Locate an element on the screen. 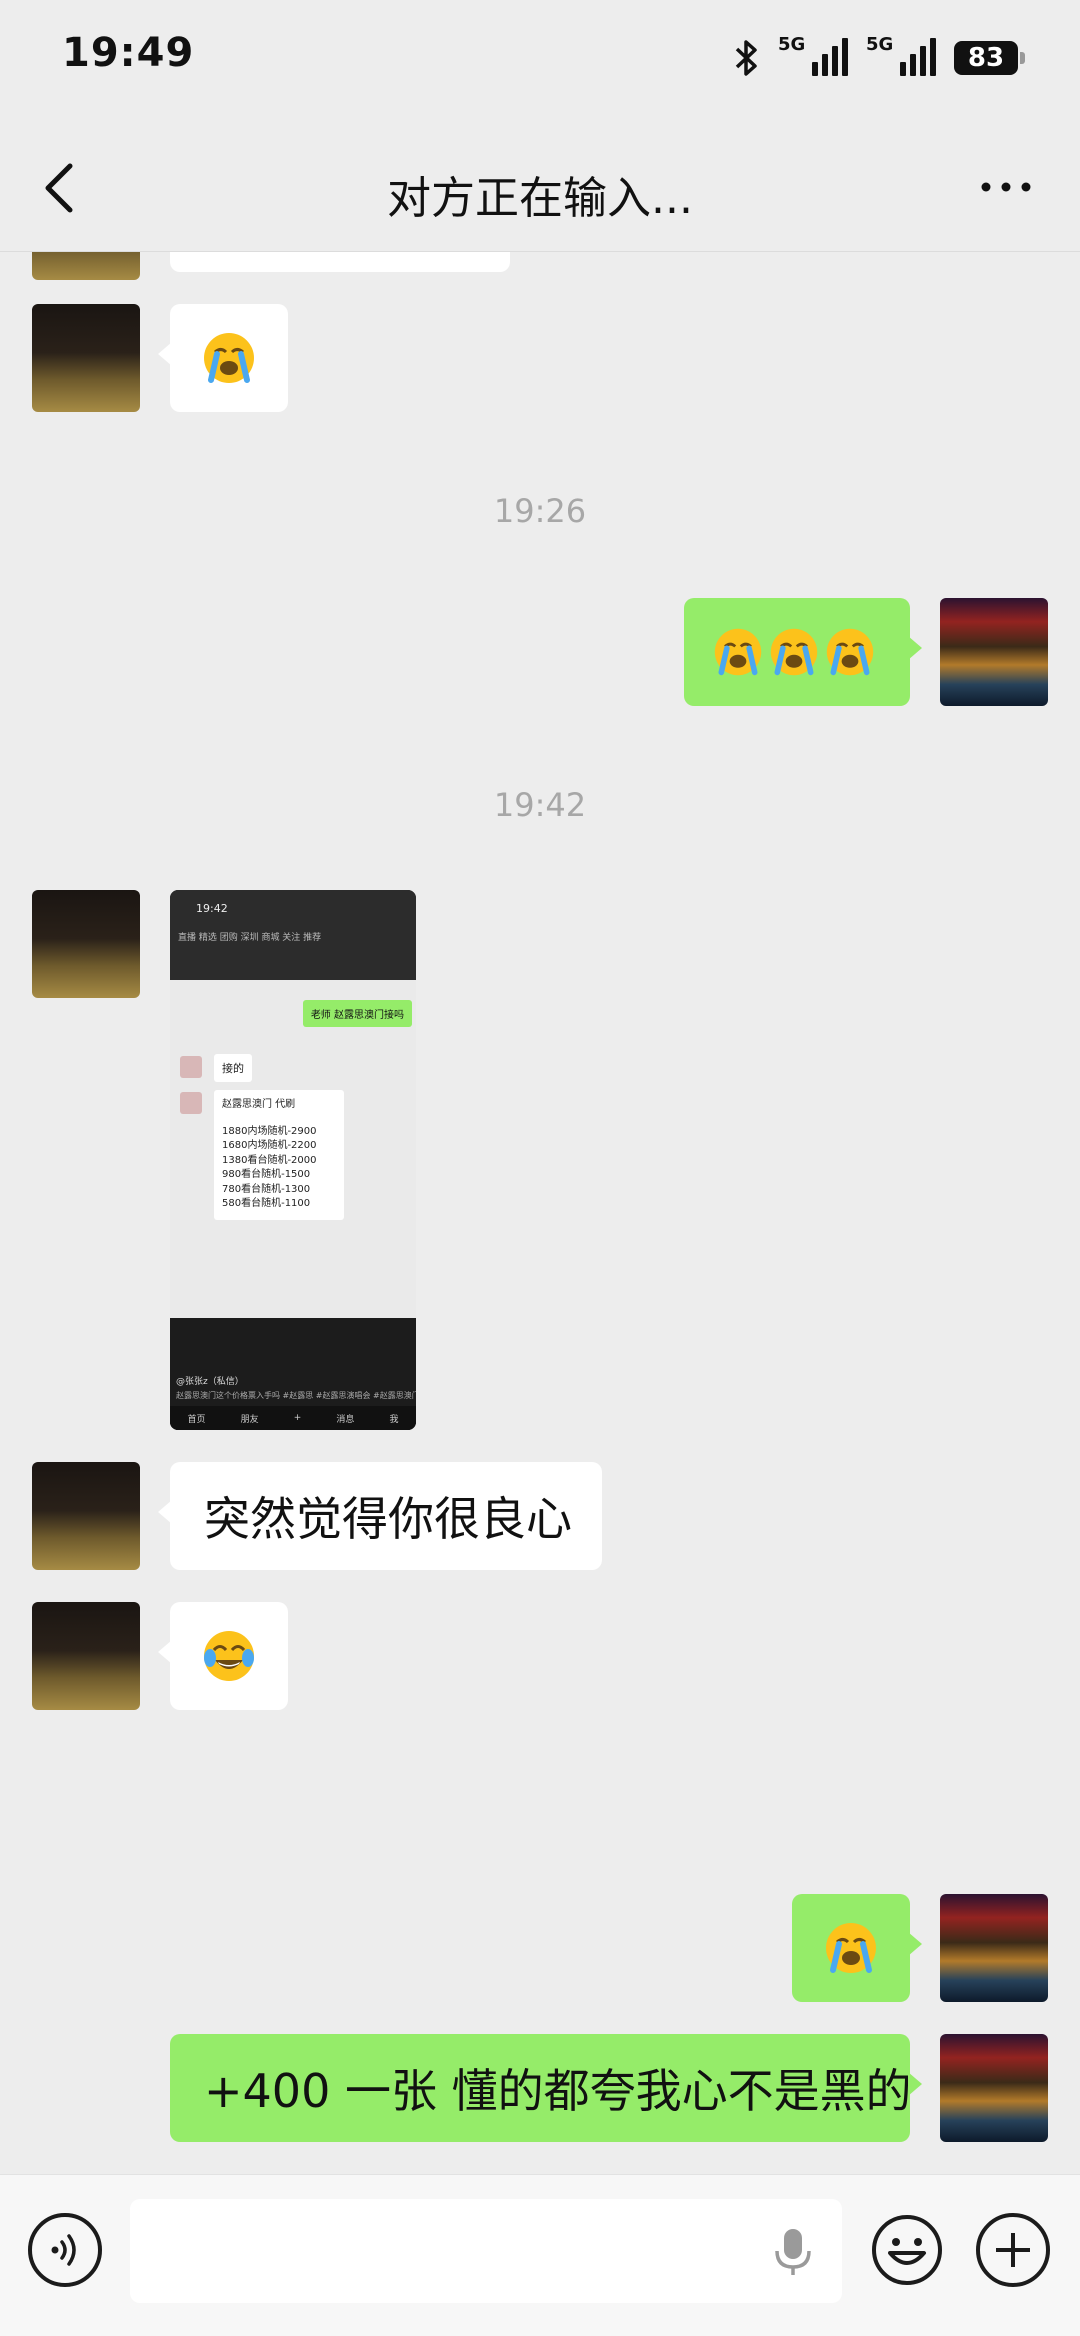 This screenshot has width=1080, height=2336. timestamp: 19:26 is located at coordinates (540, 511).